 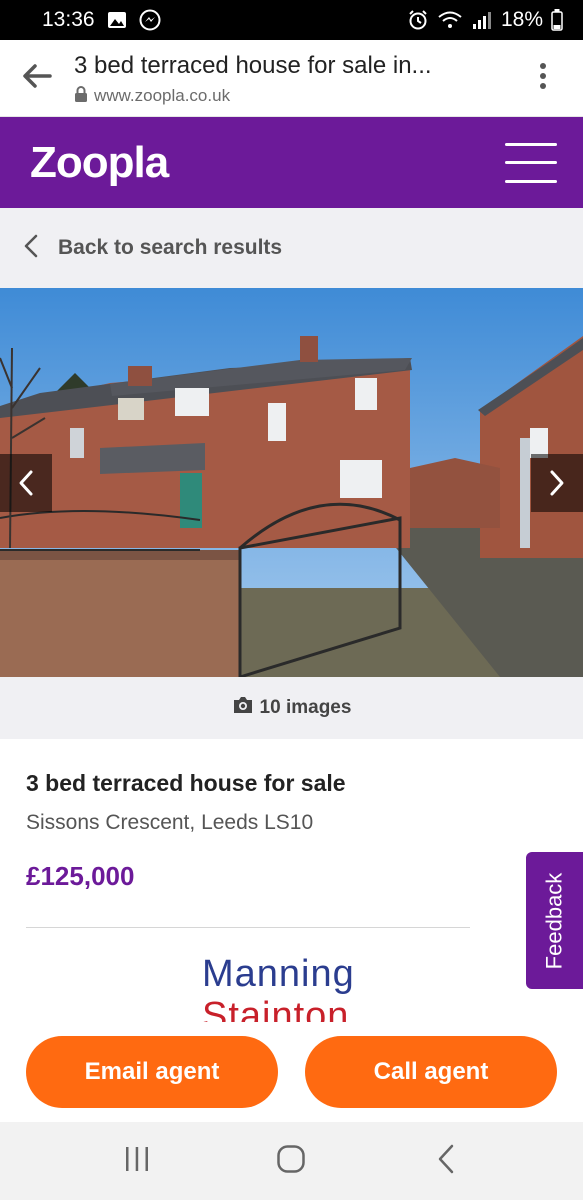 I want to click on messenger-icon, so click(x=150, y=20).